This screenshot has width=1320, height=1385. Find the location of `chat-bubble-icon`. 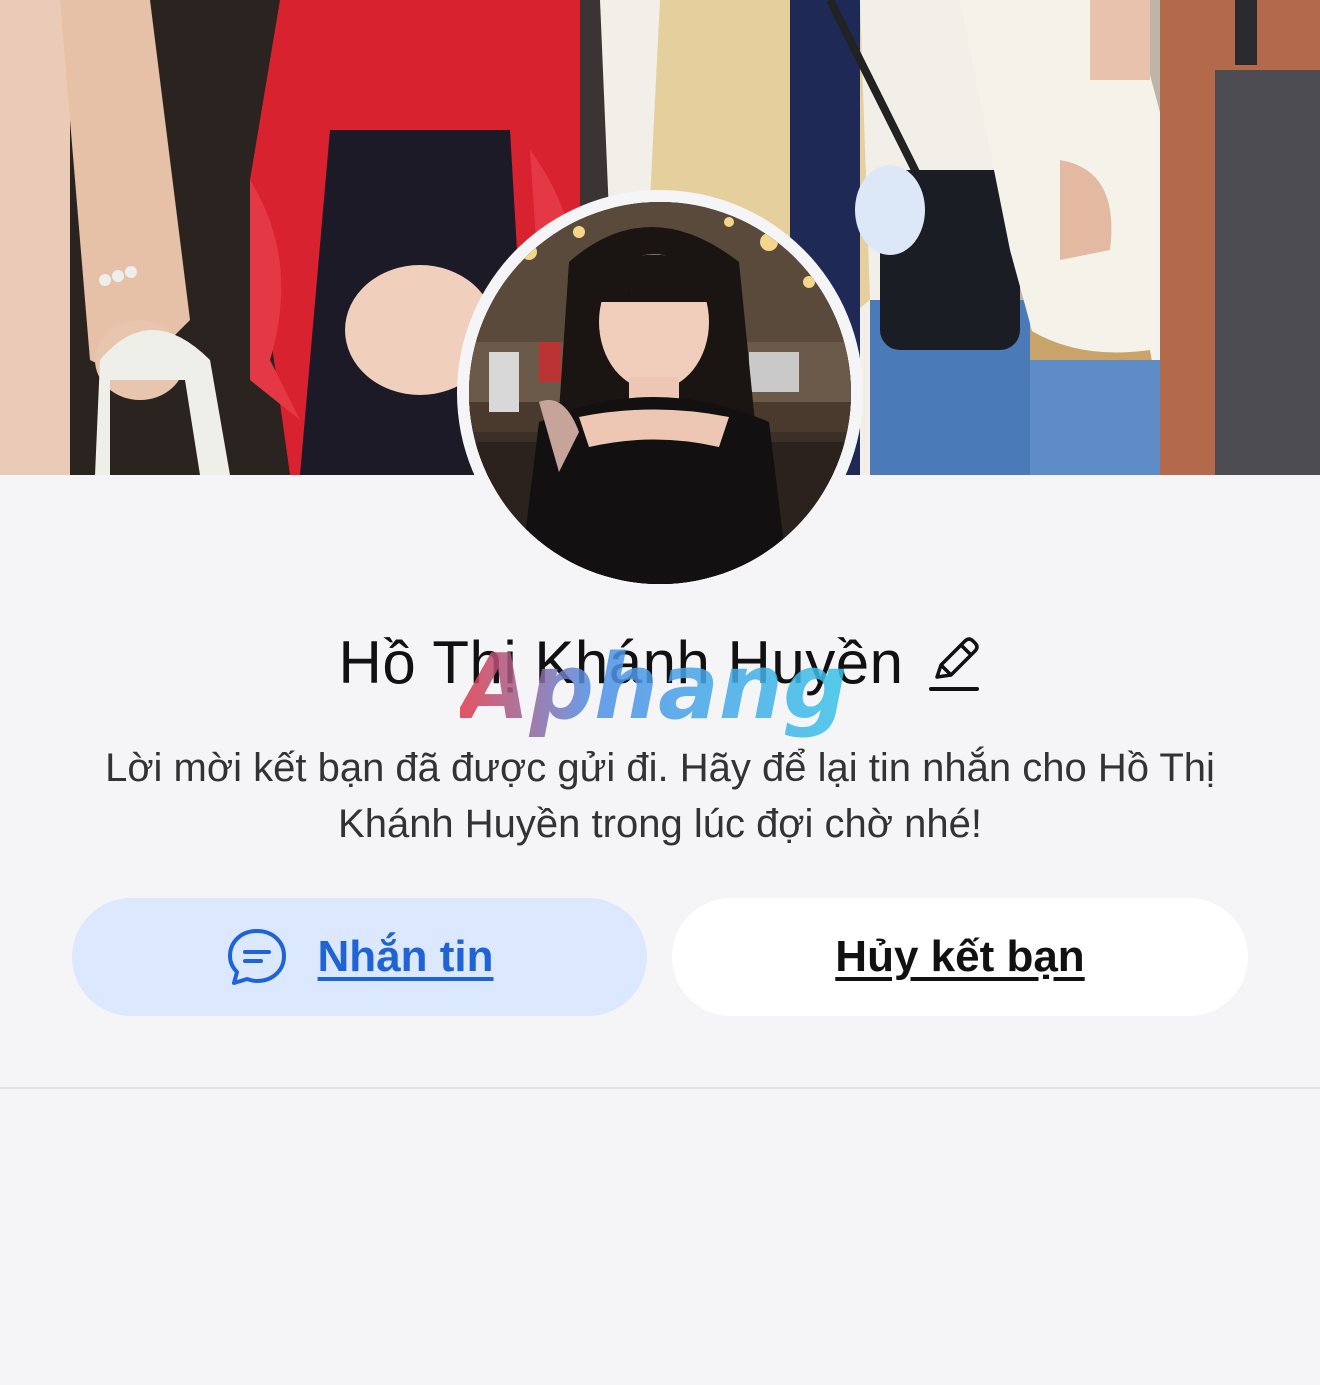

chat-bubble-icon is located at coordinates (257, 957).